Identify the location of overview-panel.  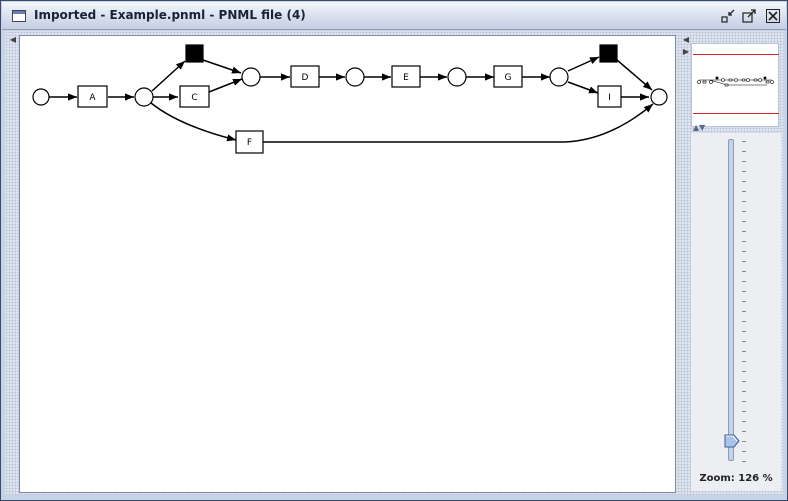
(735, 85).